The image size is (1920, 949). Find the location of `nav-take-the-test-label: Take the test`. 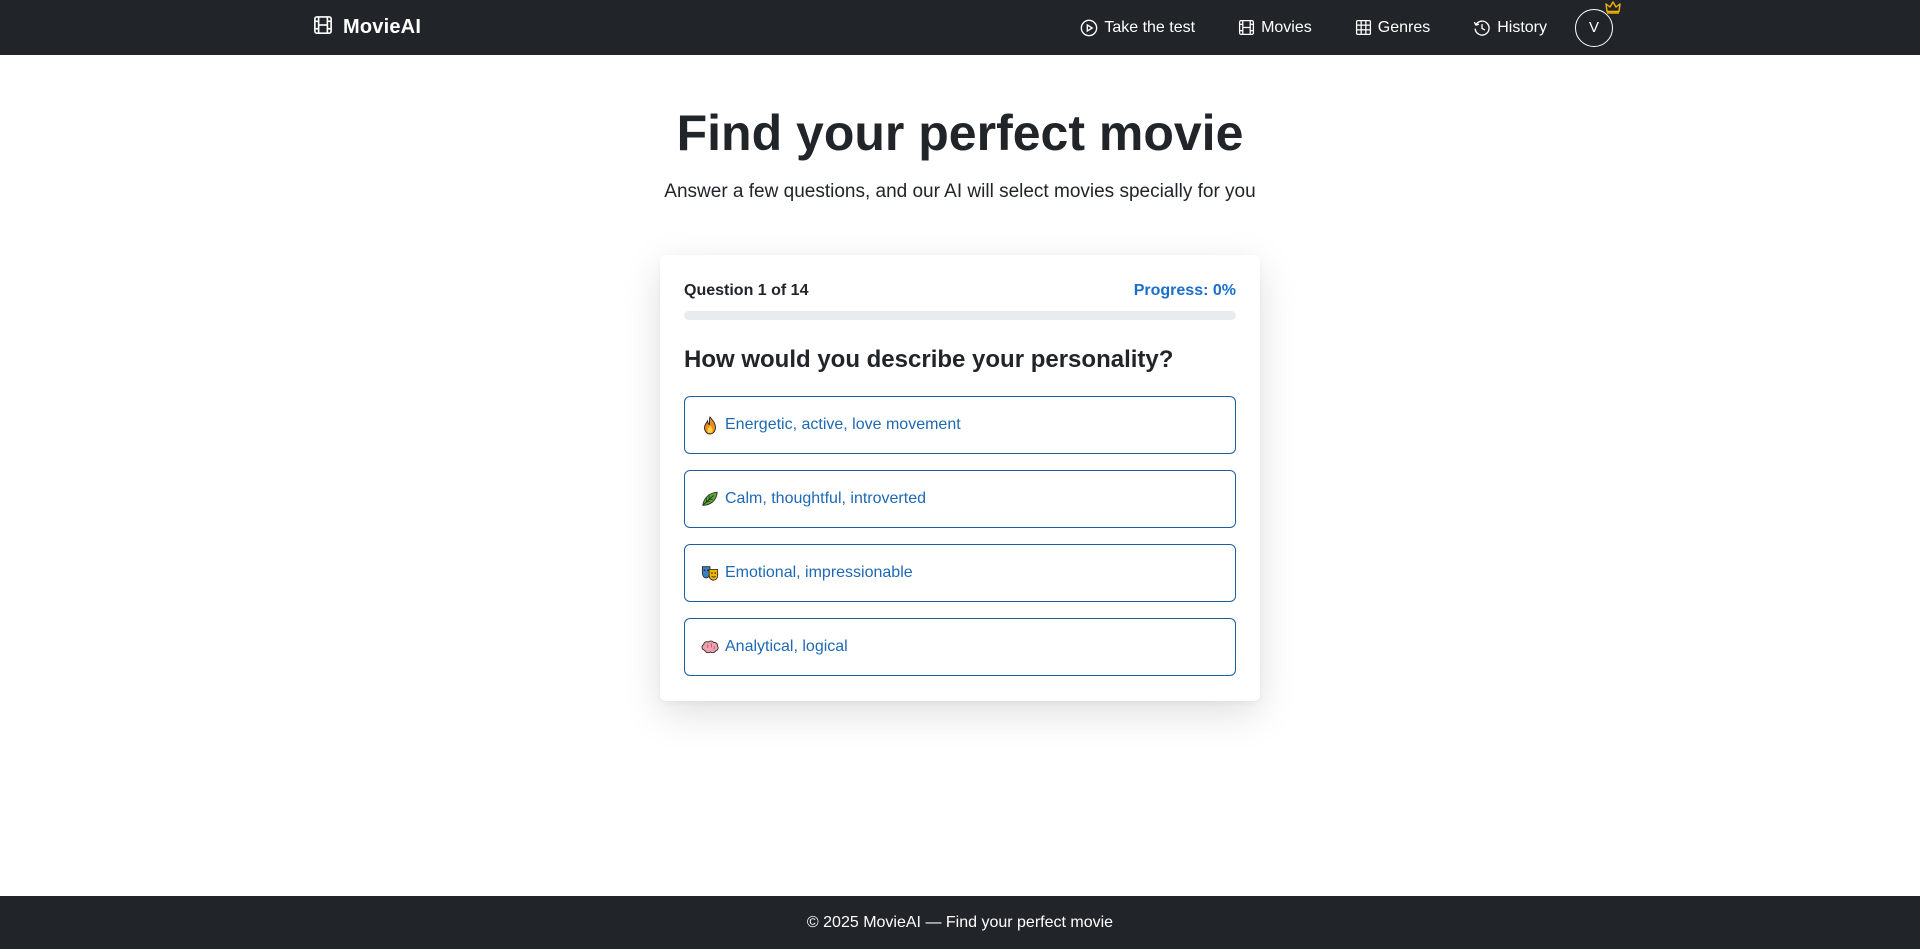

nav-take-the-test-label: Take the test is located at coordinates (1150, 27).